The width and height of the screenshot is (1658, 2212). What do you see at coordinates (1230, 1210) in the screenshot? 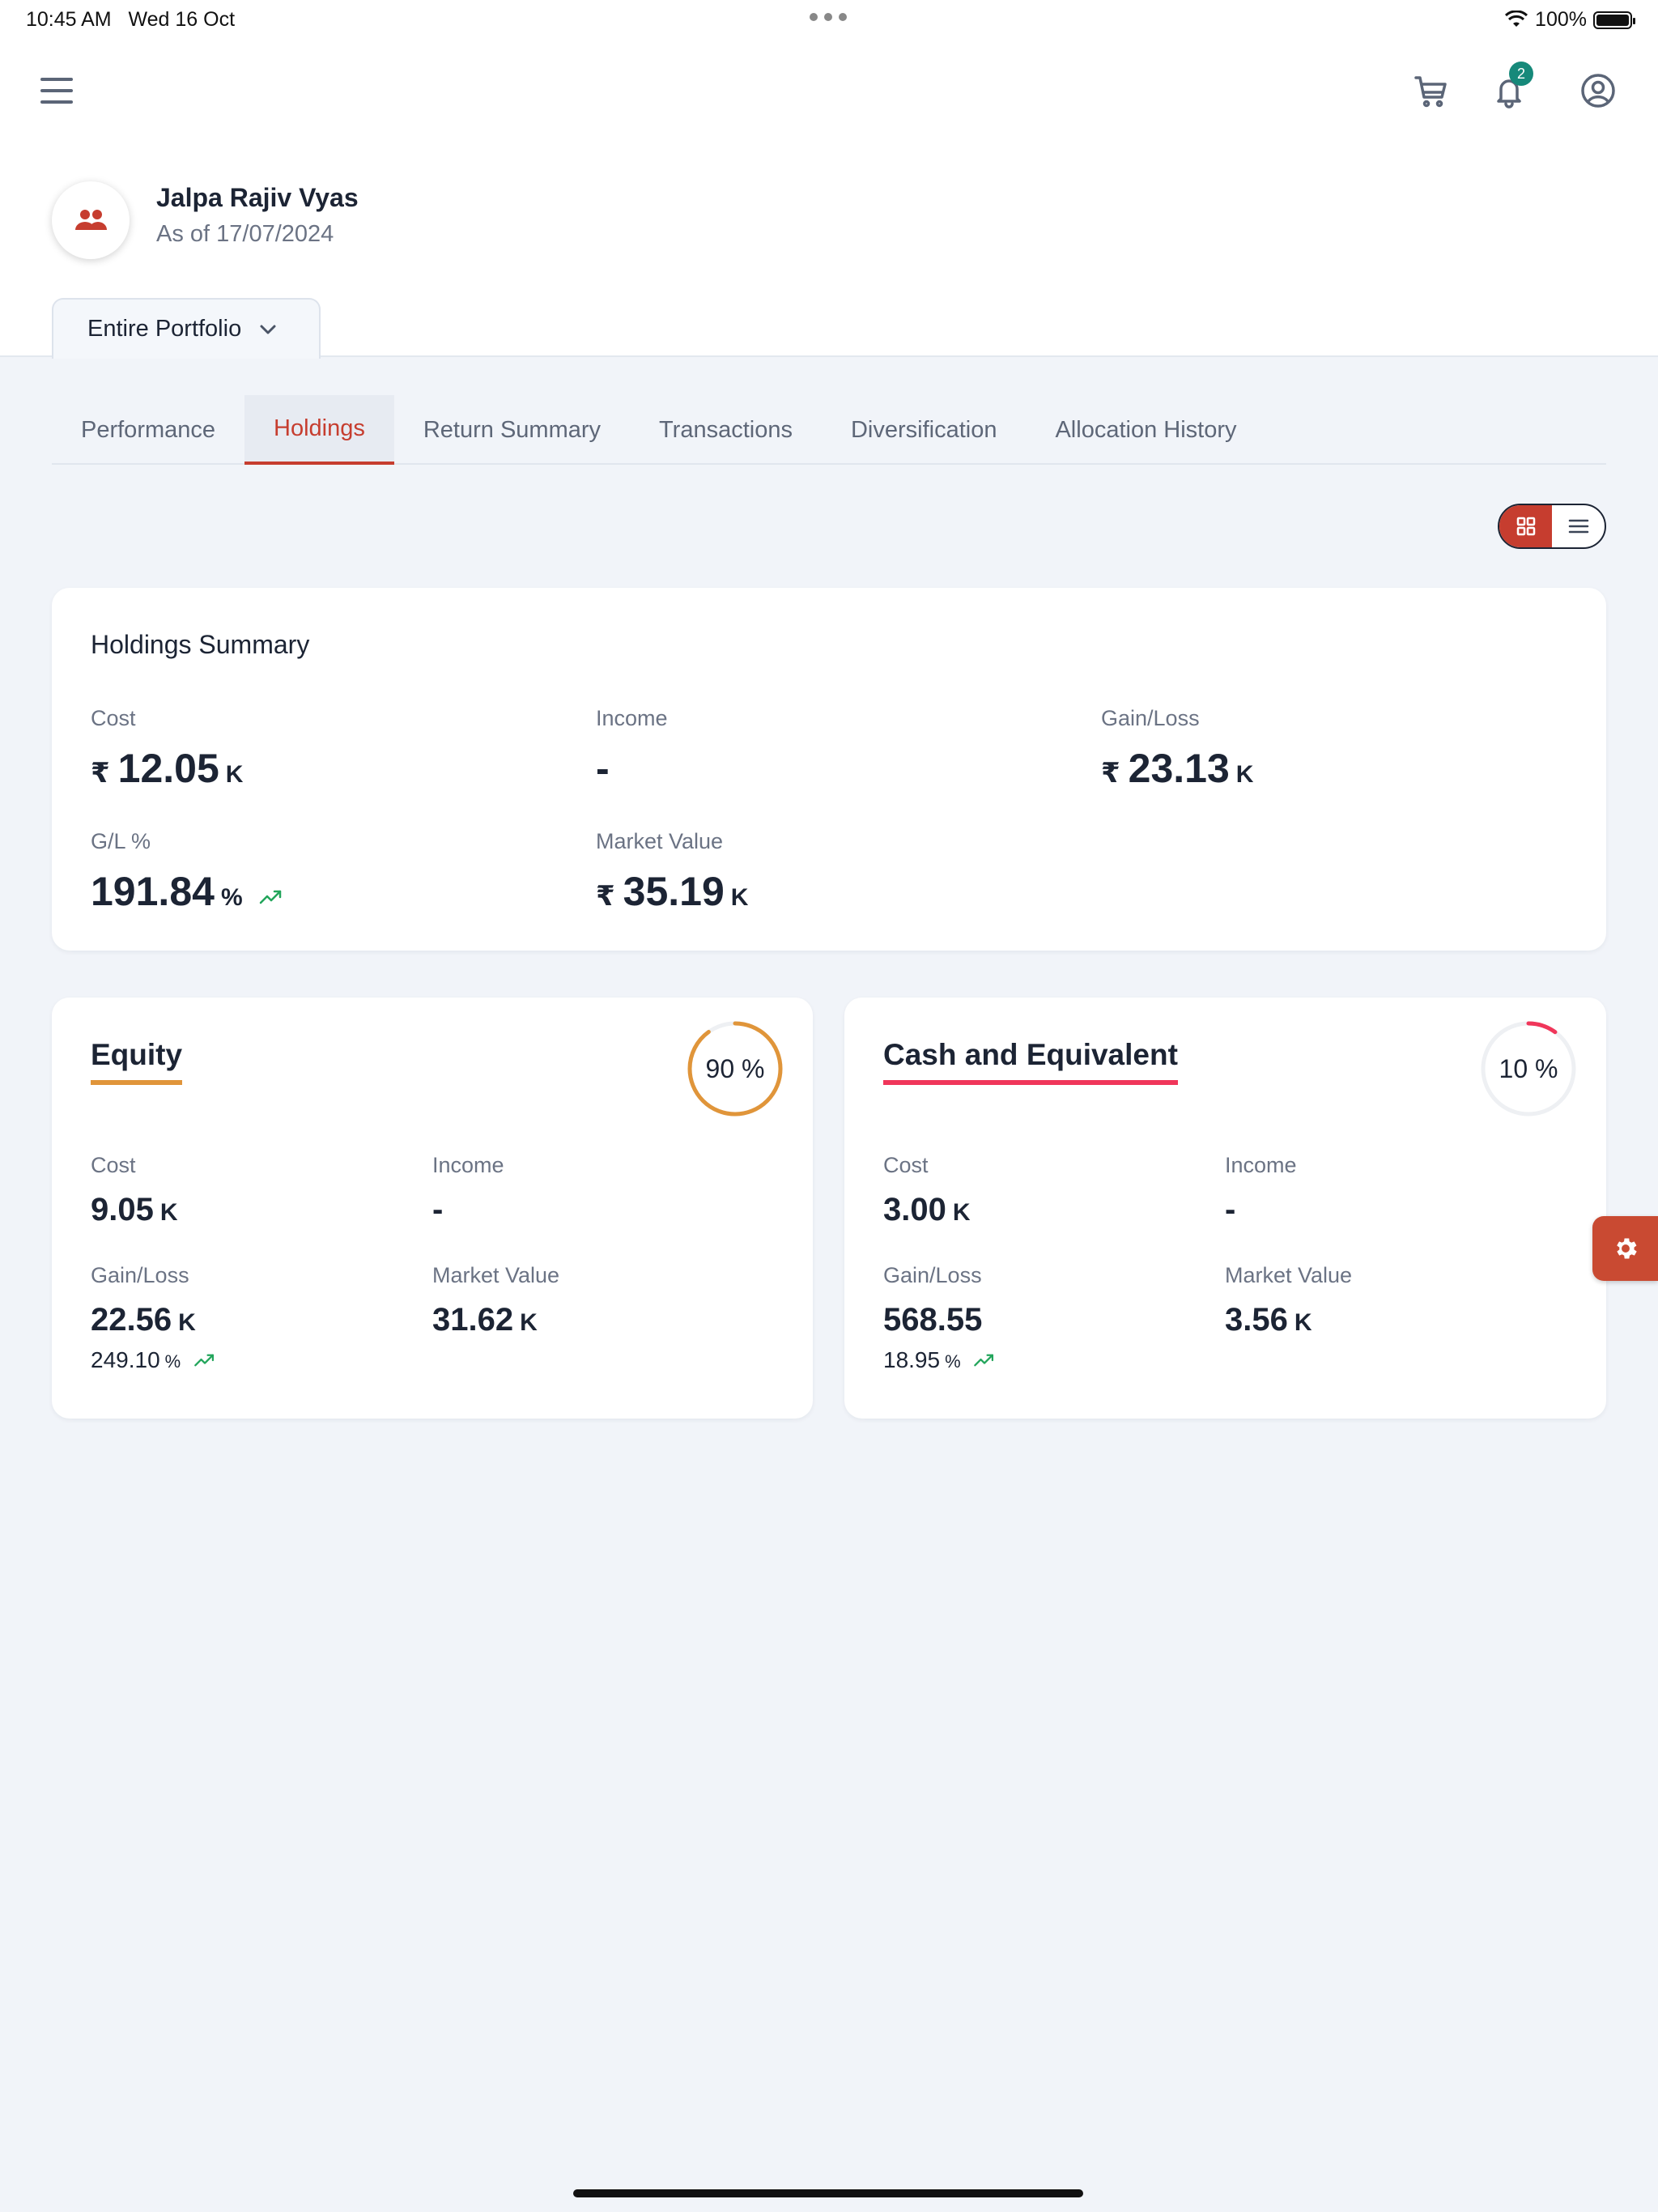
I see `cash-income-value: -` at bounding box center [1230, 1210].